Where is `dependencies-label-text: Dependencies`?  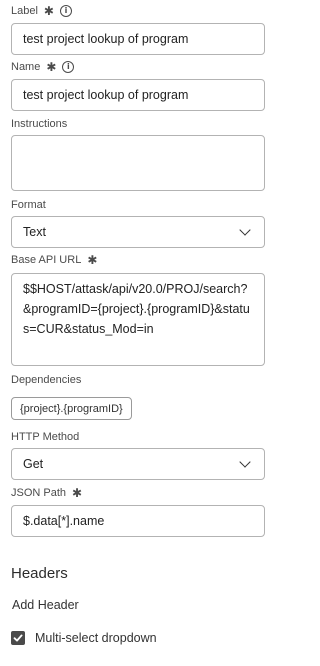
dependencies-label-text: Dependencies is located at coordinates (46, 380).